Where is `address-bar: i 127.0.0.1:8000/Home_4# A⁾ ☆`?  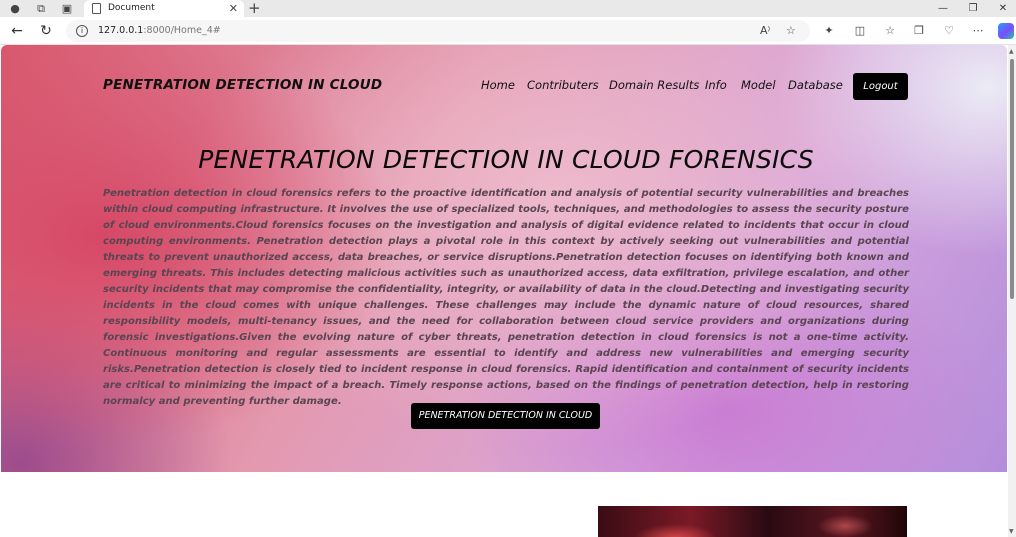
address-bar: i 127.0.0.1:8000/Home_4# A⁾ ☆ is located at coordinates (438, 31).